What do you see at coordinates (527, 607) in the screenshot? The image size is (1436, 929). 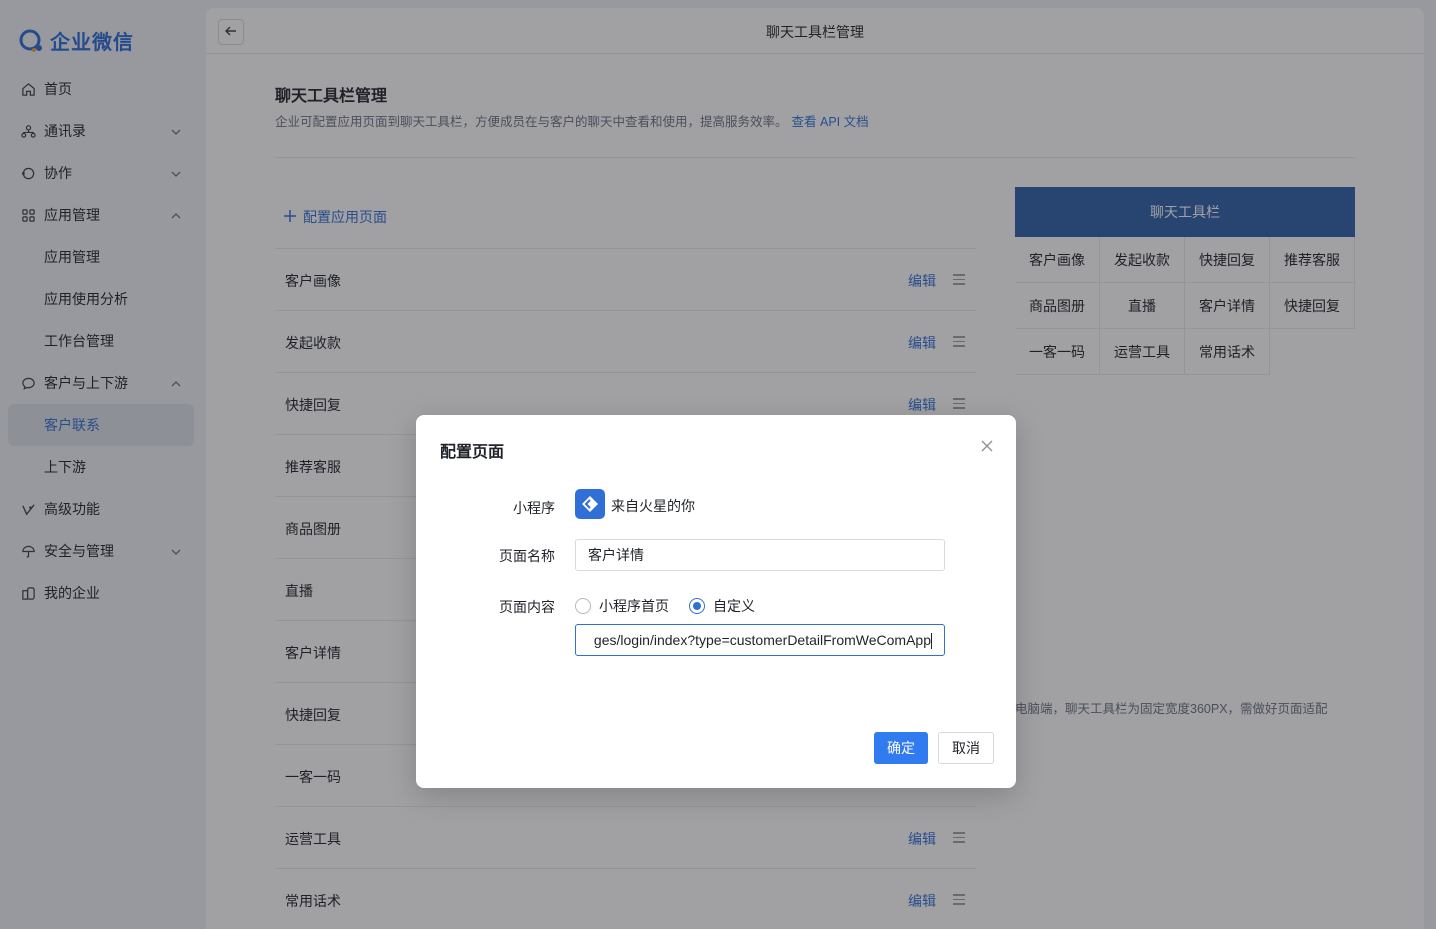 I see `page-content-label: 页面内容` at bounding box center [527, 607].